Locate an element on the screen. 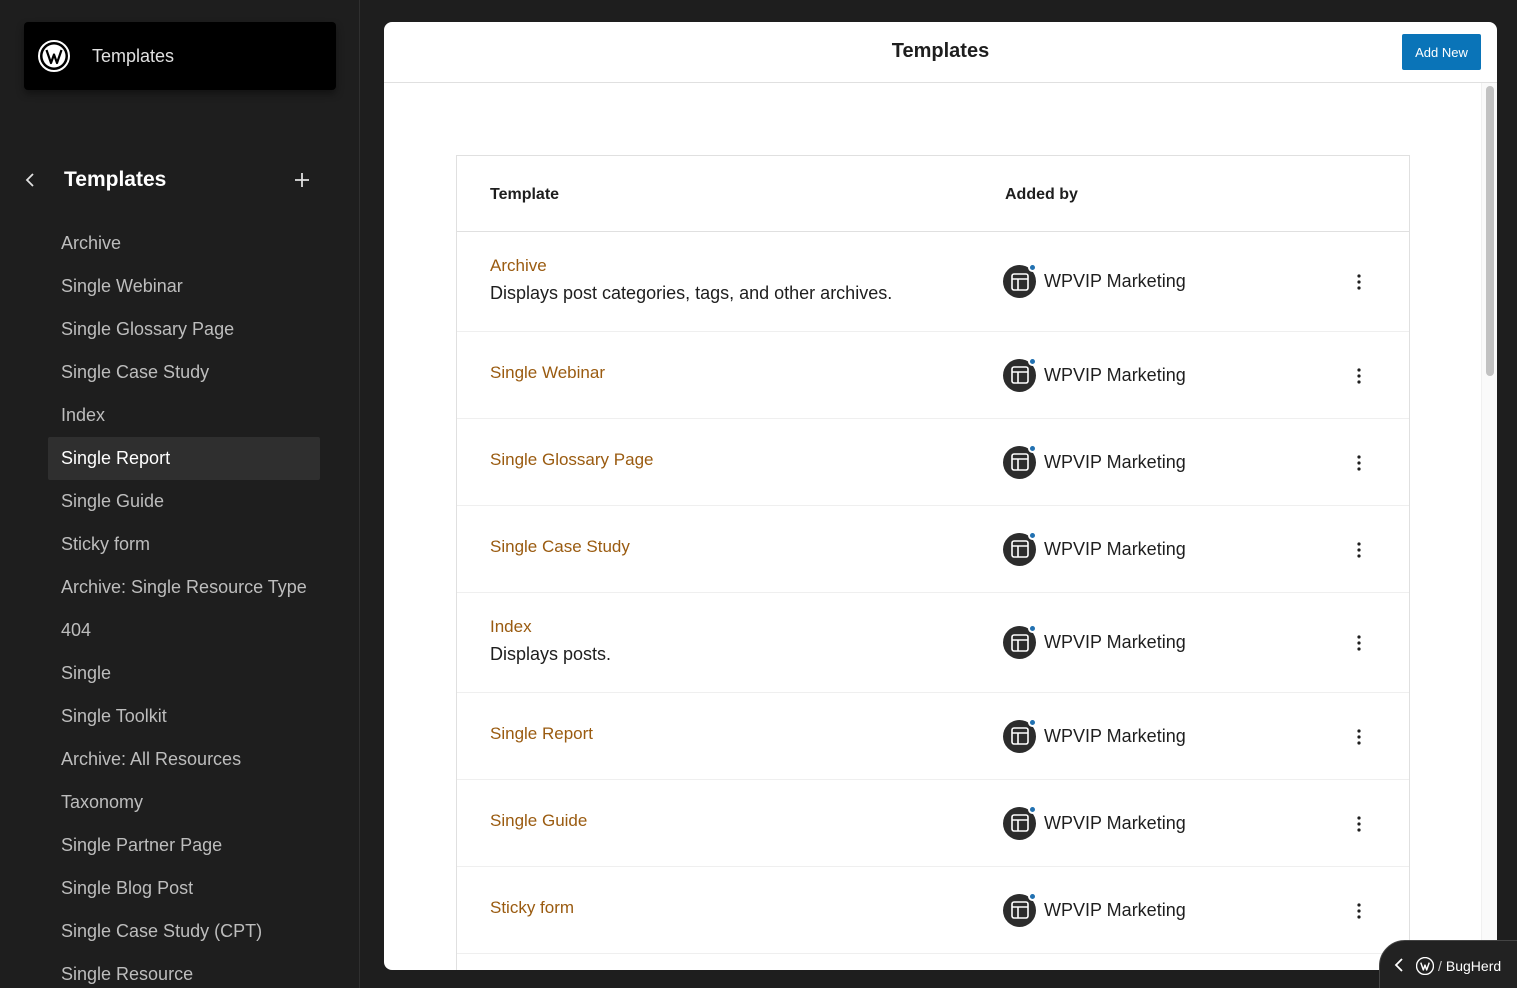 The image size is (1517, 988). frame-header: Templates Add New is located at coordinates (940, 52).